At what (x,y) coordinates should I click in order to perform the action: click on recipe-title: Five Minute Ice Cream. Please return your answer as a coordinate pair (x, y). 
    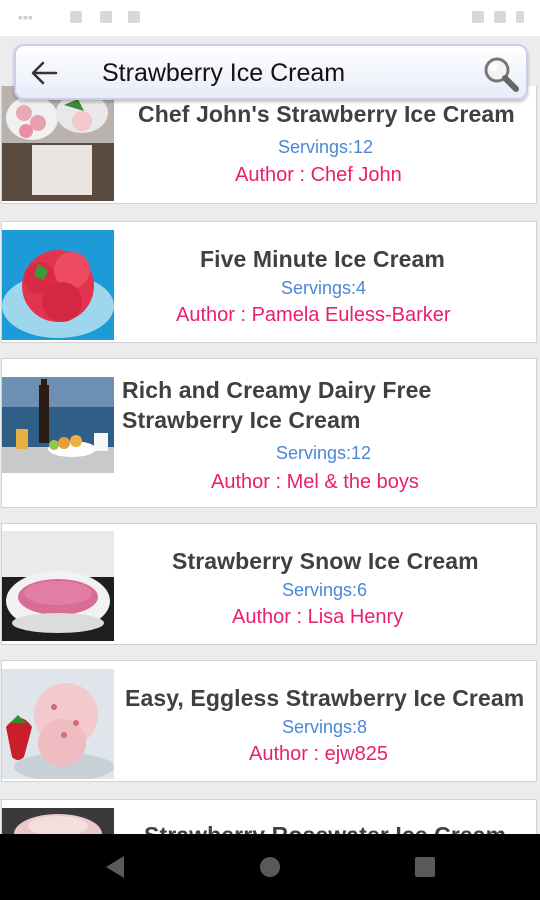
    Looking at the image, I should click on (322, 259).